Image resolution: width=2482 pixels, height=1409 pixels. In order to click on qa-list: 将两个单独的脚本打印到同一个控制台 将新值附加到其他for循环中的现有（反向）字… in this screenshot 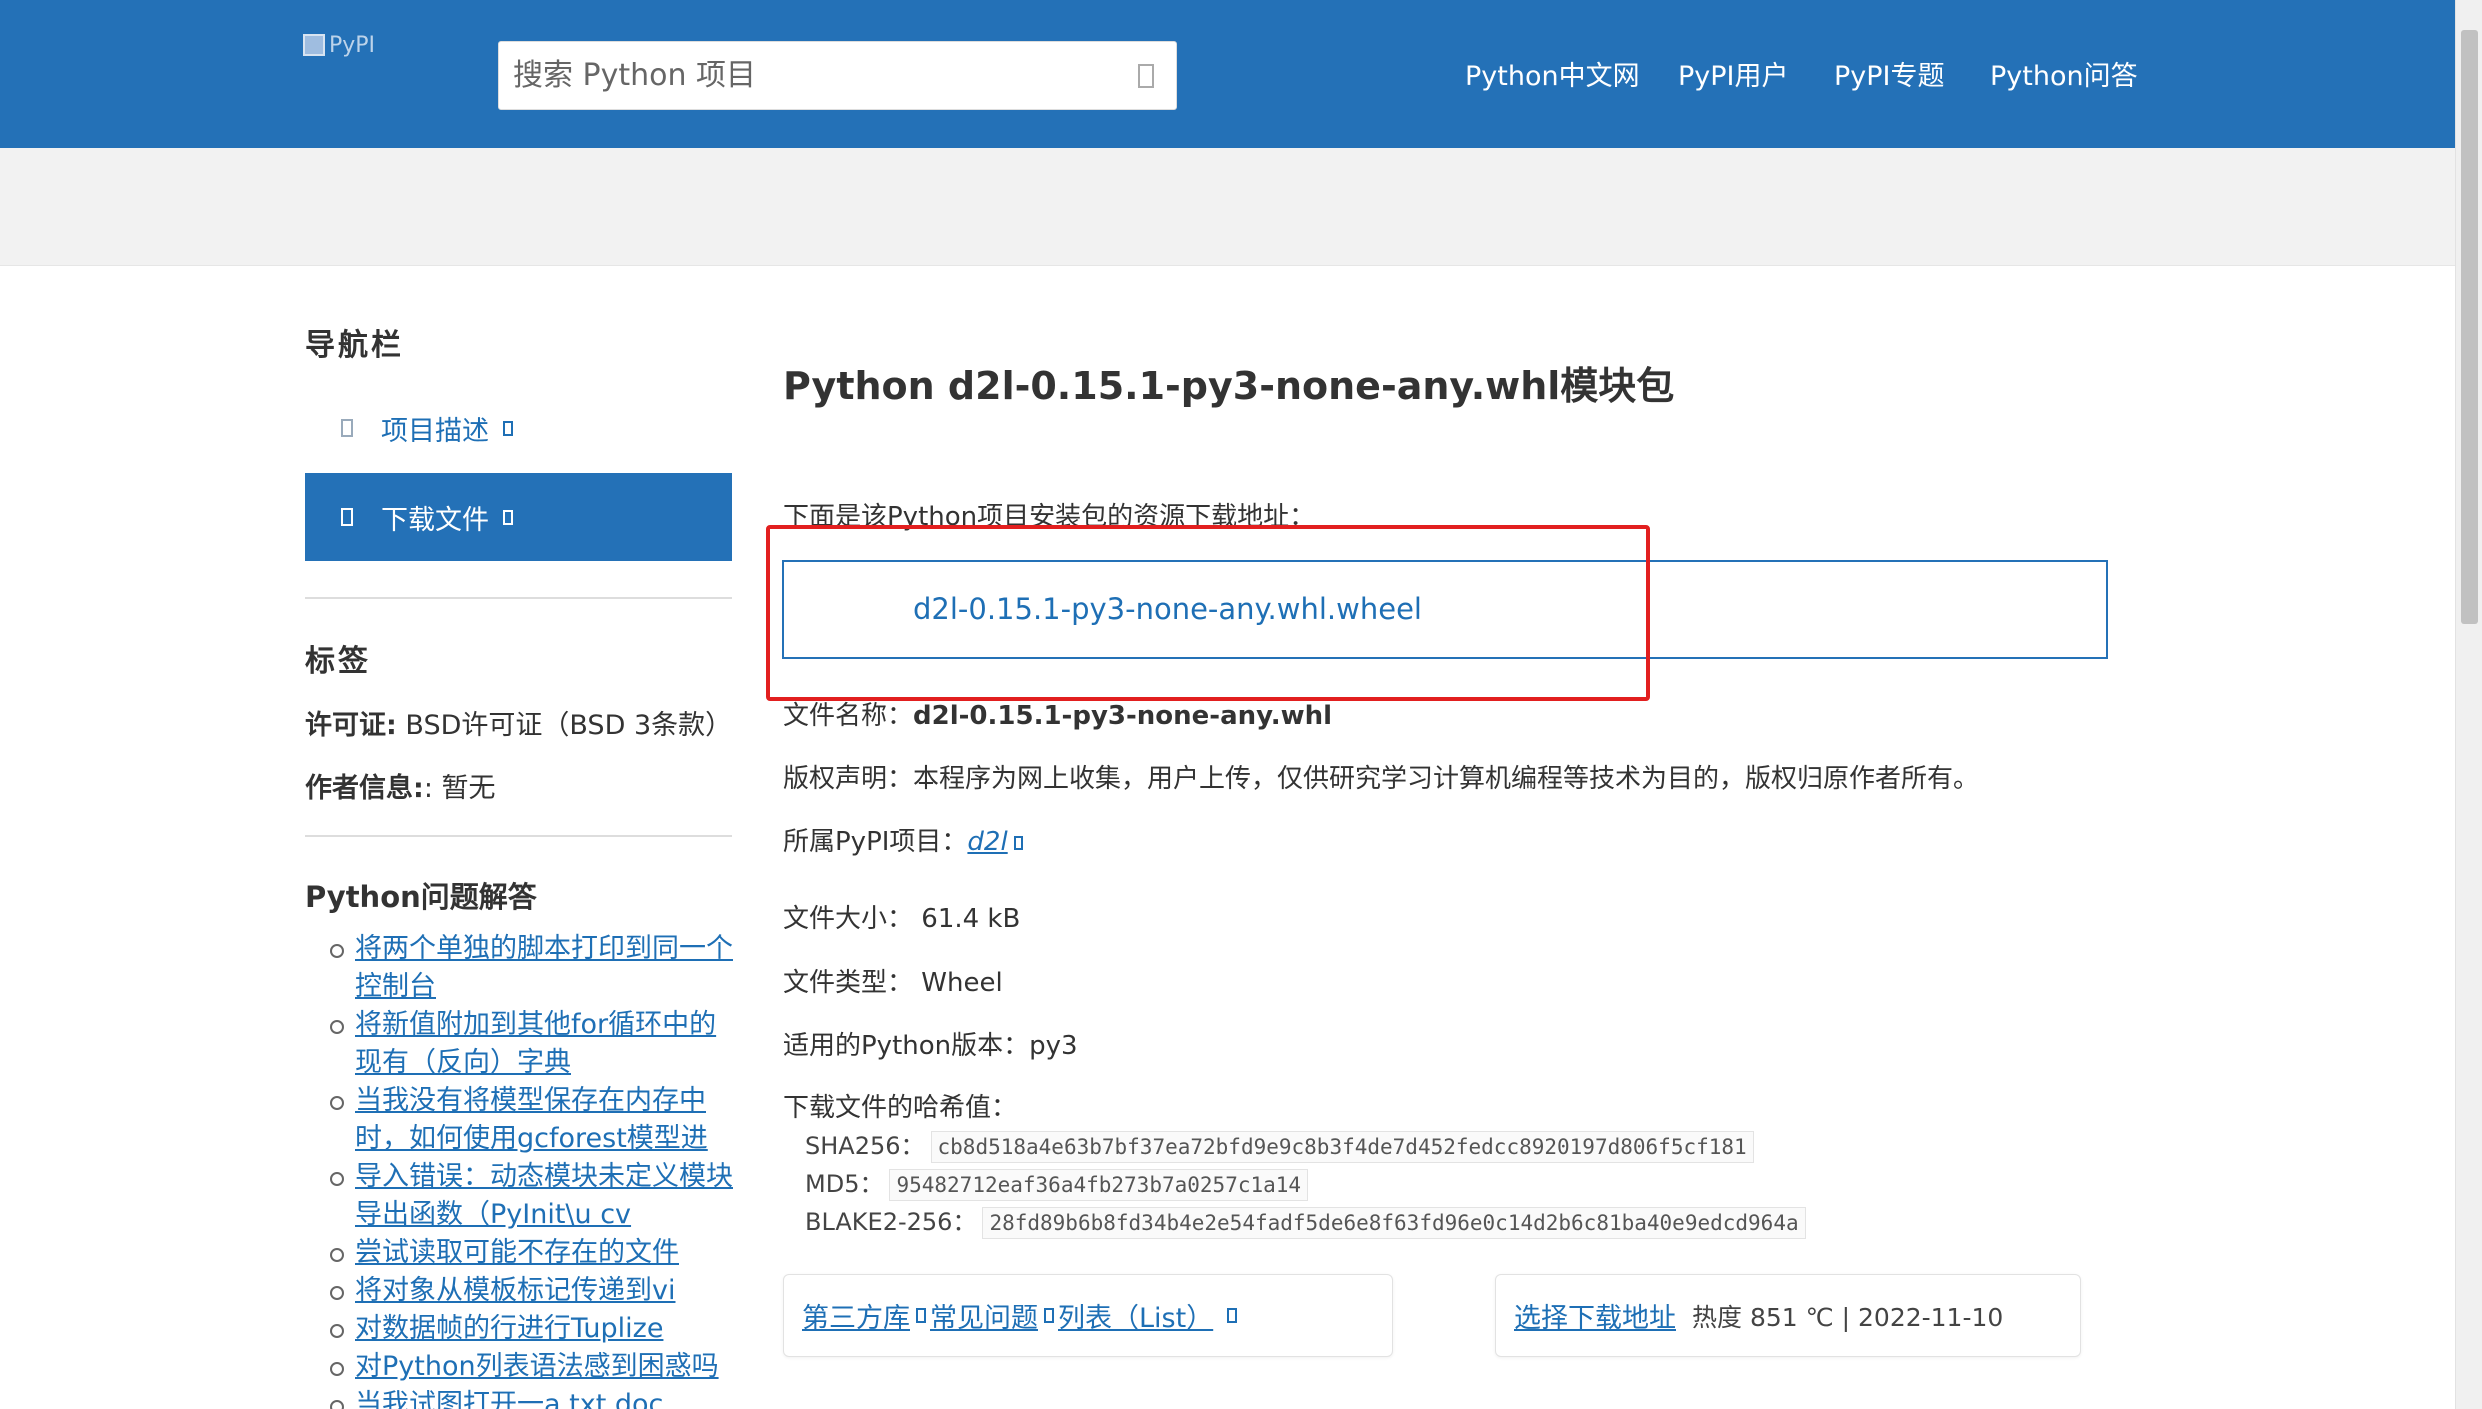, I will do `click(520, 1169)`.